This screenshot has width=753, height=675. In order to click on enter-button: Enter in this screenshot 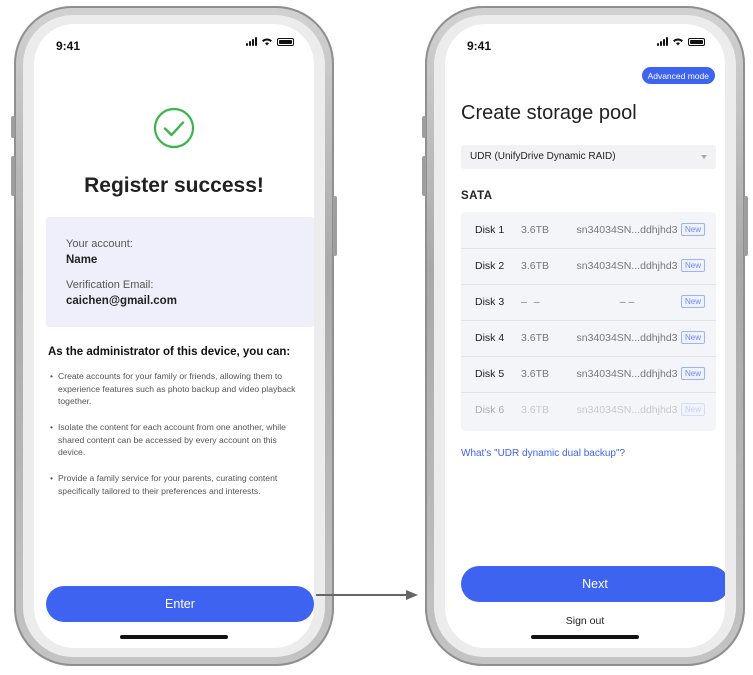, I will do `click(180, 604)`.